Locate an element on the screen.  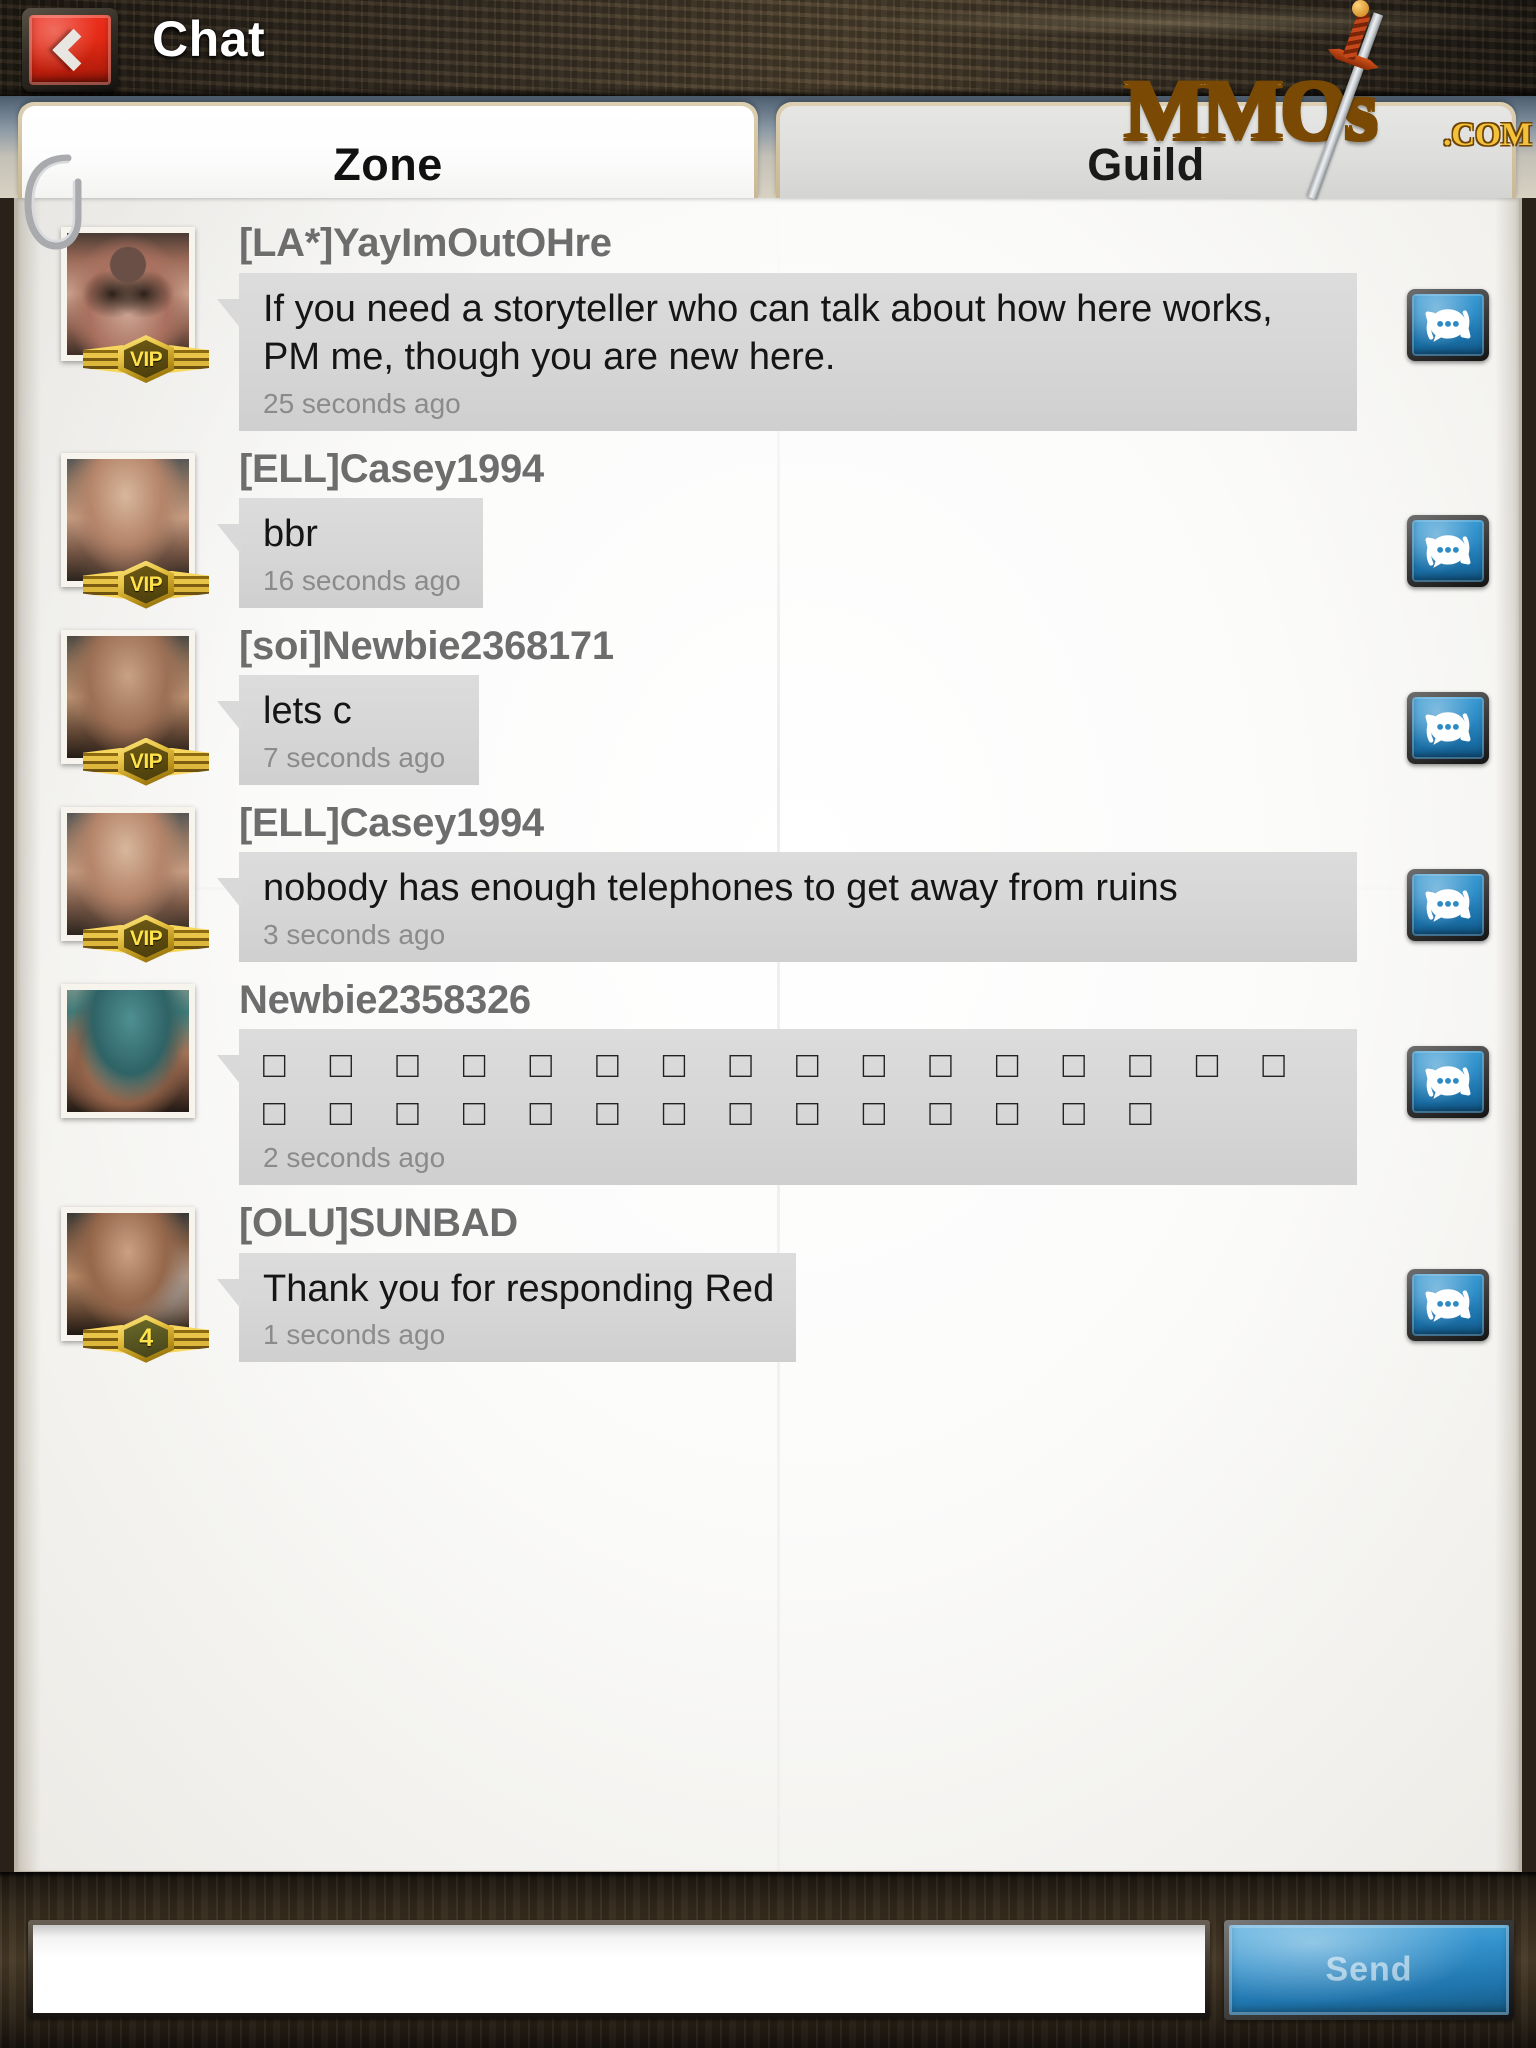
avatar-armored-man-portrait is located at coordinates (128, 1273).